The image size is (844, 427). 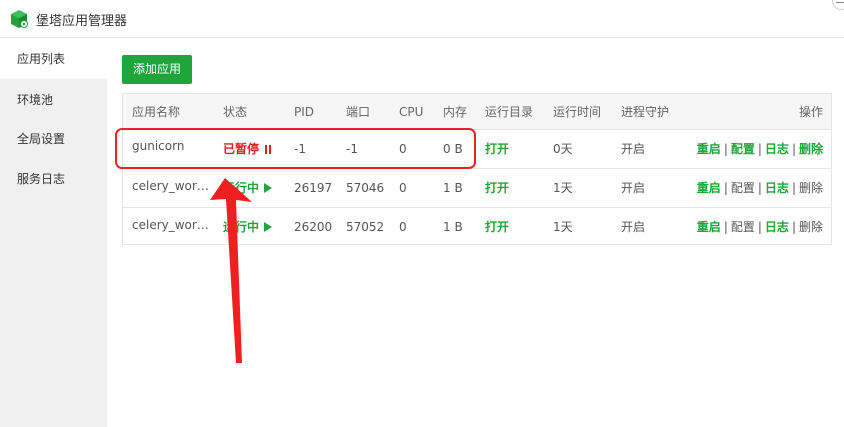 I want to click on table-header: 应用名称 状态 PID 端口 CPU 内存 运行目录 运行时间 进程守护 操作, so click(x=477, y=112).